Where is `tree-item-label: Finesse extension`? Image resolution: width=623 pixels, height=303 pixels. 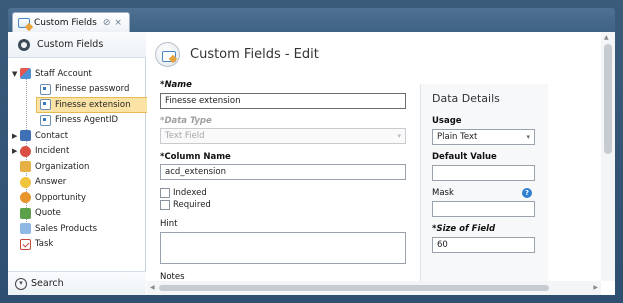
tree-item-label: Finesse extension is located at coordinates (93, 104).